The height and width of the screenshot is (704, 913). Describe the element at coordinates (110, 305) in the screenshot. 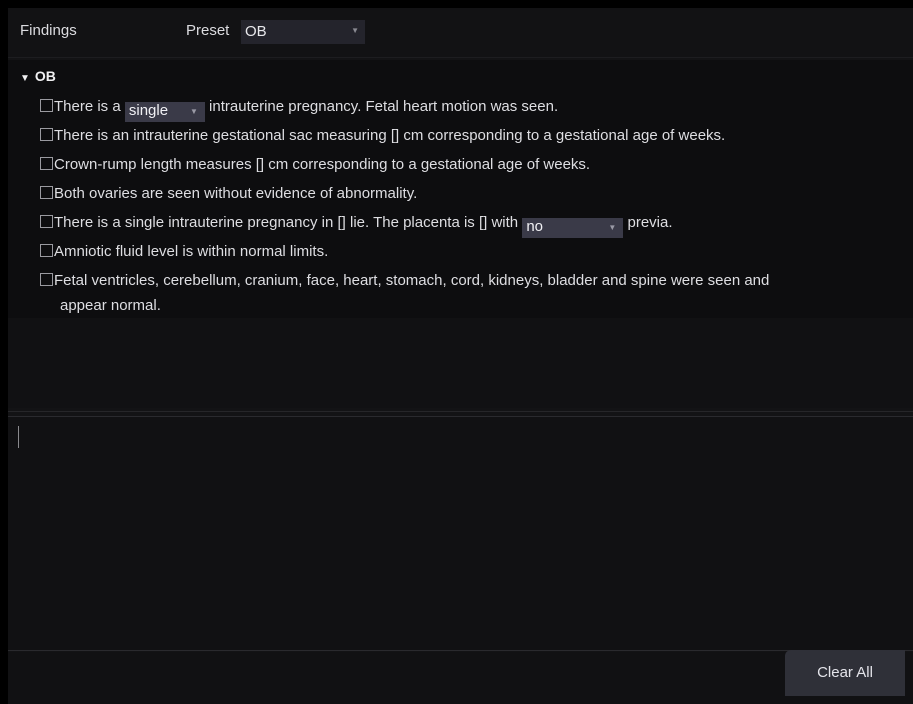

I see `finding-text-continuation: appear normal.` at that location.